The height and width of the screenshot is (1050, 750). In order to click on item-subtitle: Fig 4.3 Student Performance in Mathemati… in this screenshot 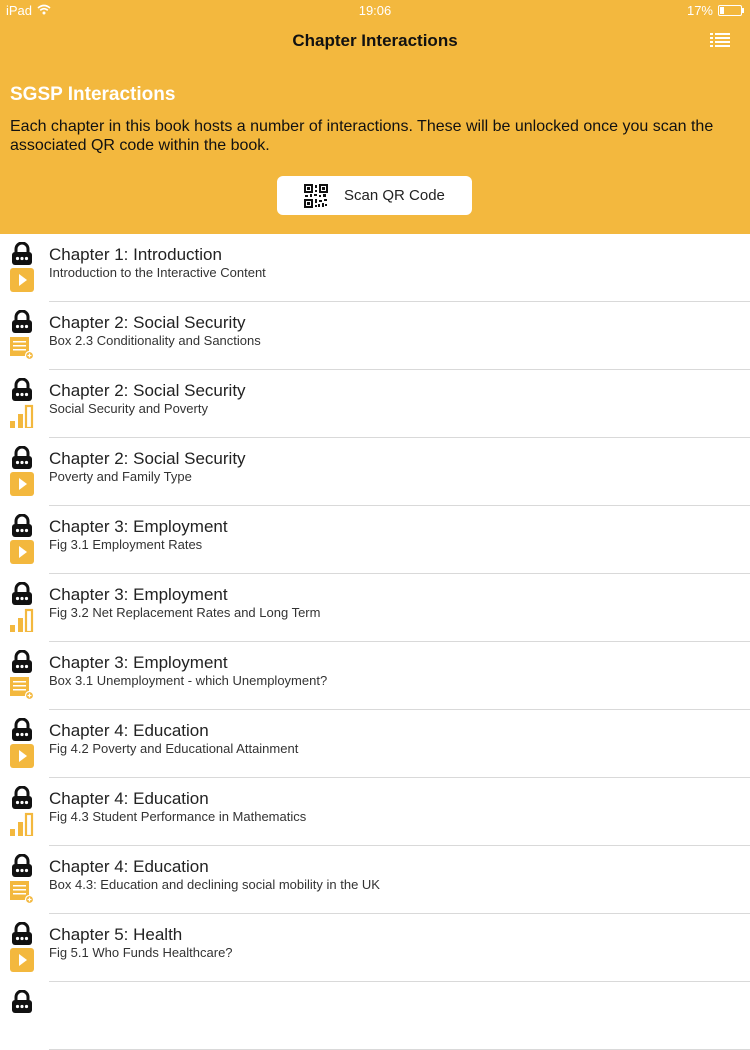, I will do `click(178, 816)`.